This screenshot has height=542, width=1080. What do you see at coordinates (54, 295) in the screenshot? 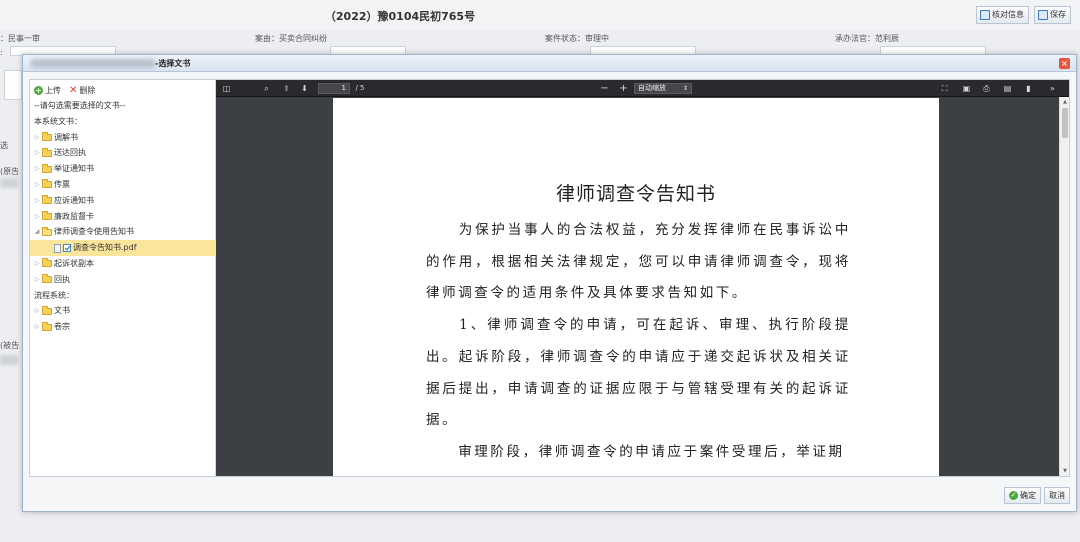
I see `flow-system-label: 流程系统：` at bounding box center [54, 295].